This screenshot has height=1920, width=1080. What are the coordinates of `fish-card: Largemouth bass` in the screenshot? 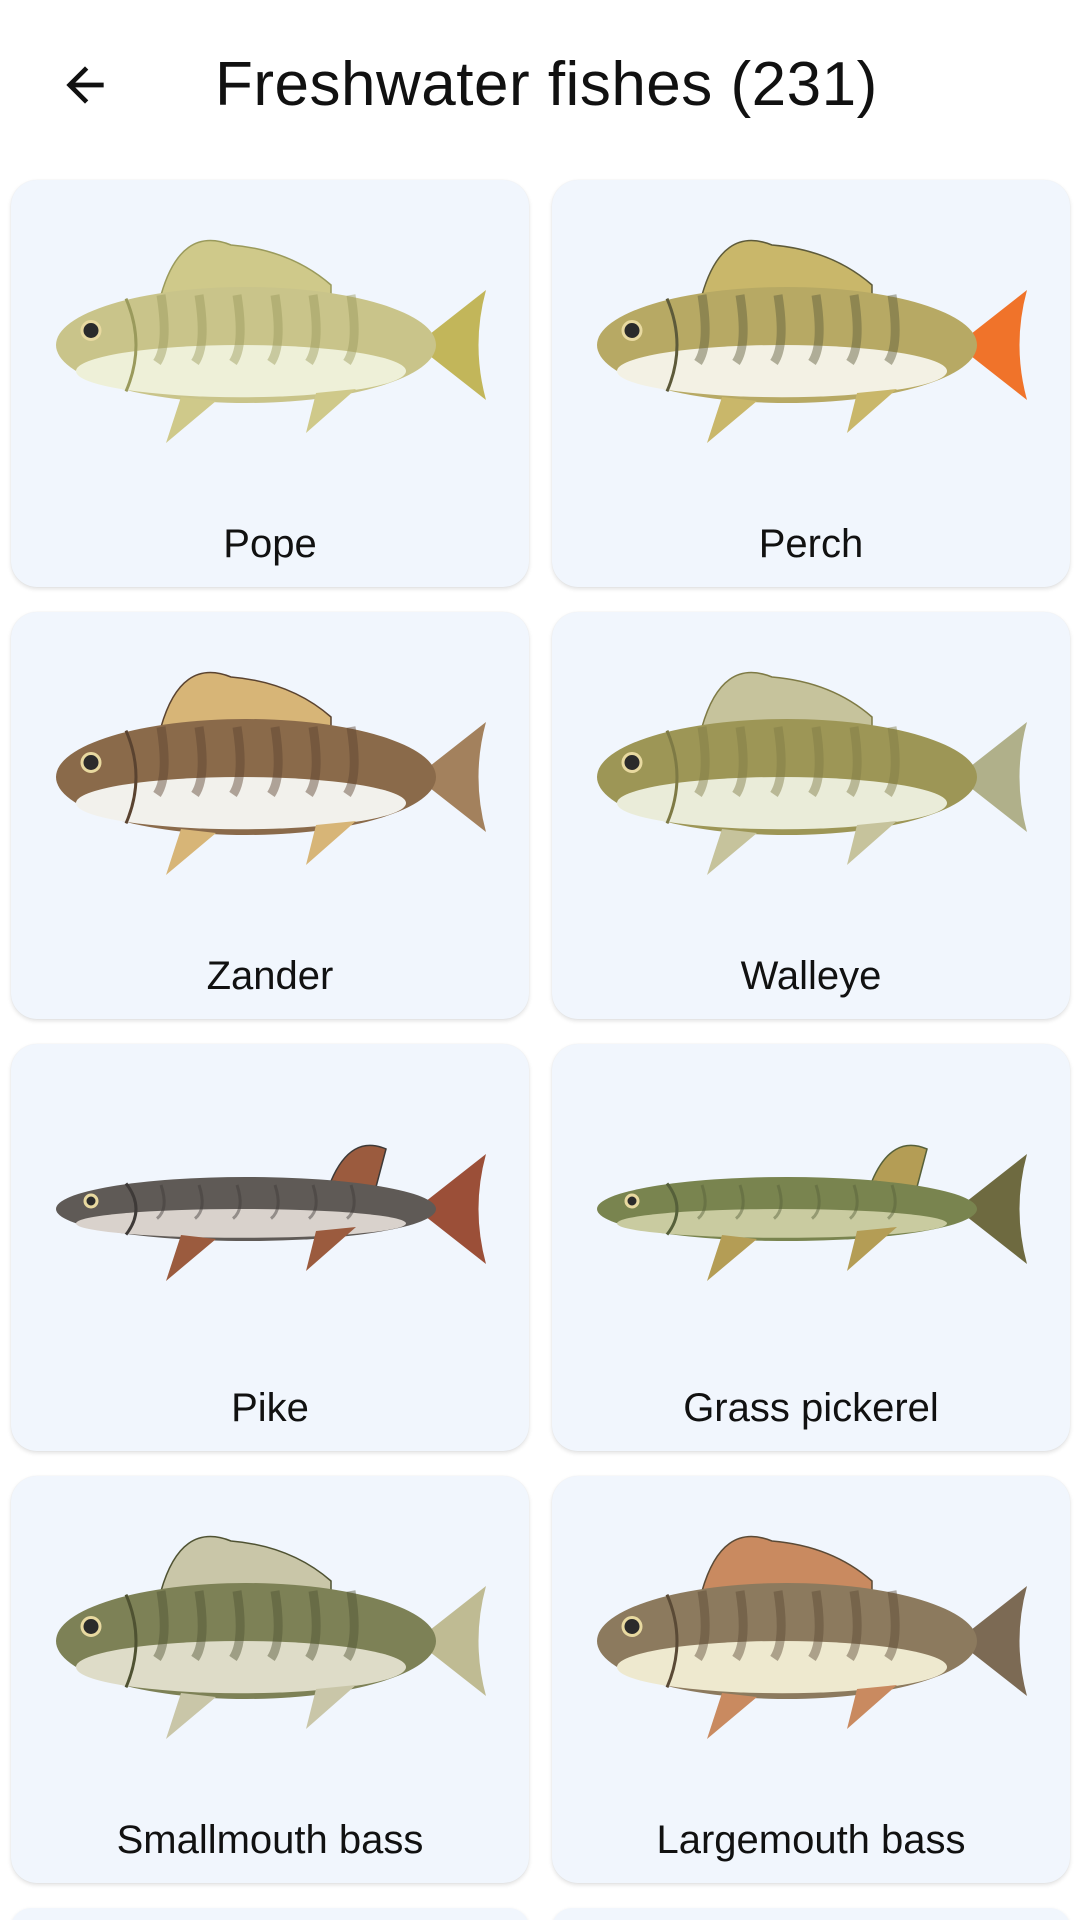 It's located at (811, 1679).